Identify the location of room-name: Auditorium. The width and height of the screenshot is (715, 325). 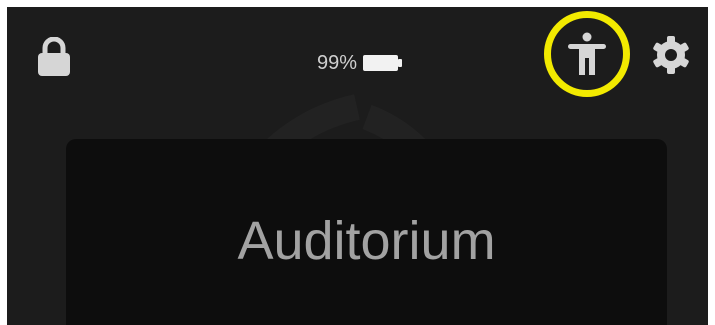
(366, 241).